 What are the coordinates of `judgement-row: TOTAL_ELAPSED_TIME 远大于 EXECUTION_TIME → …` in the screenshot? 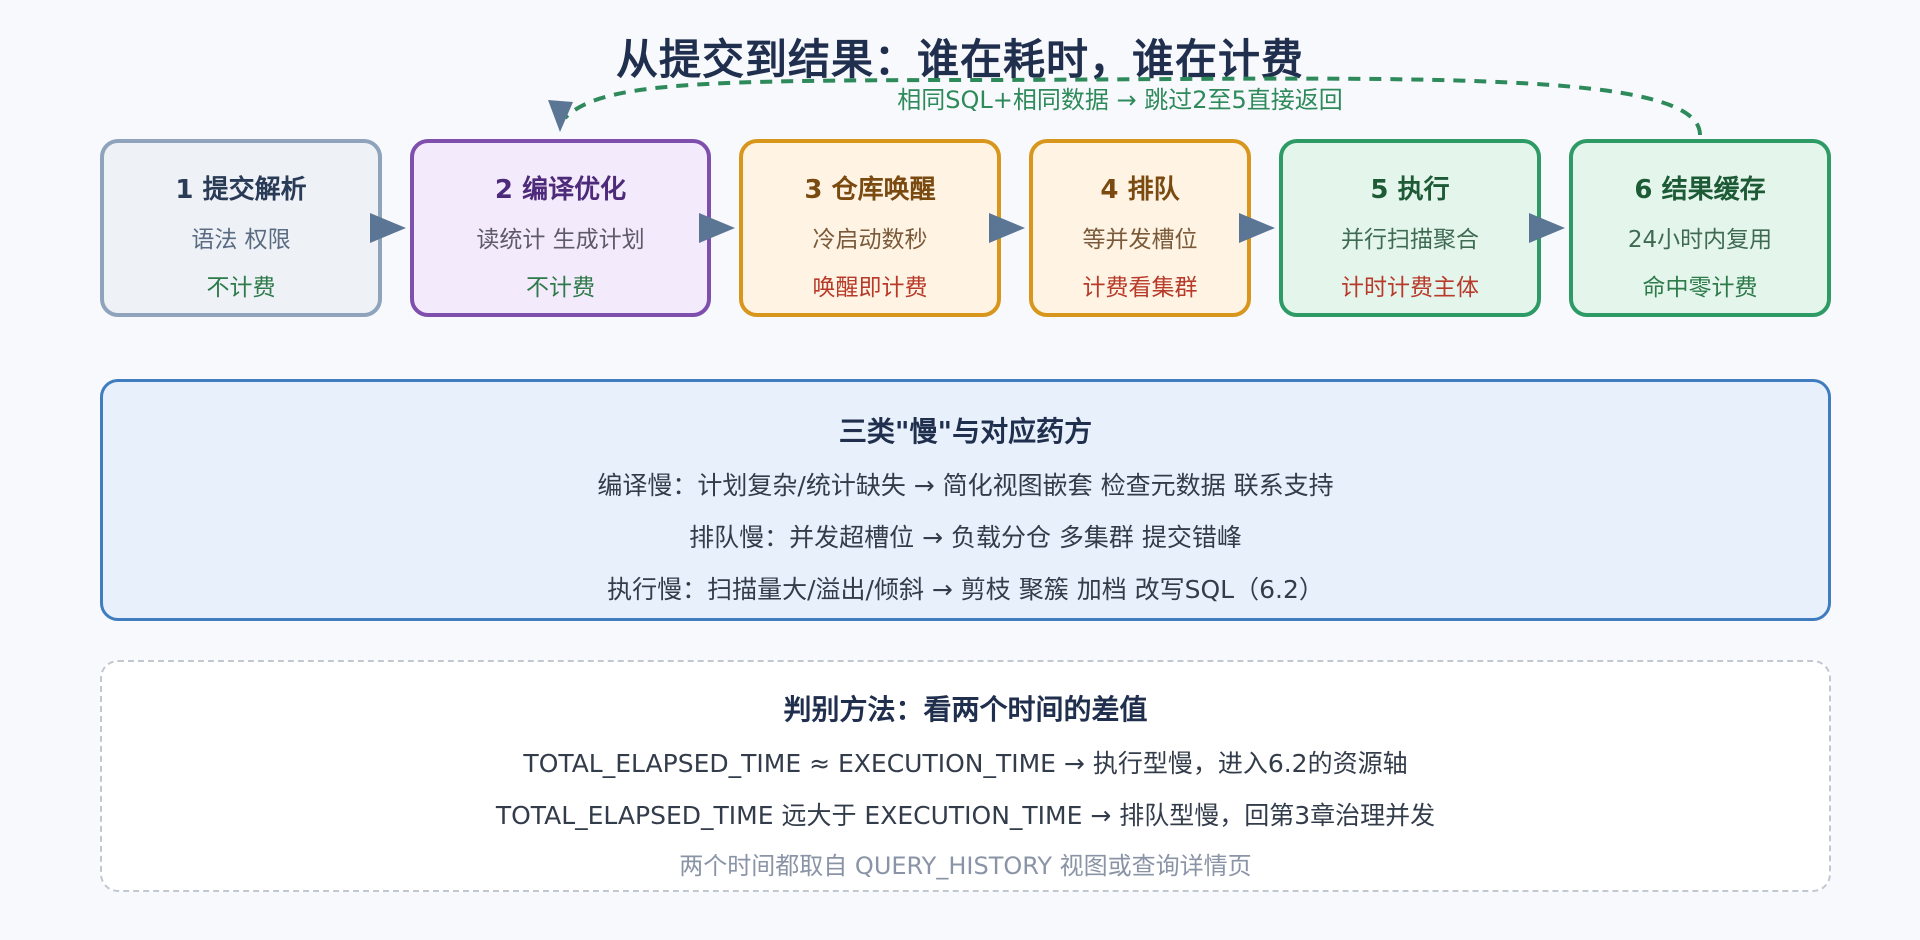 It's located at (965, 815).